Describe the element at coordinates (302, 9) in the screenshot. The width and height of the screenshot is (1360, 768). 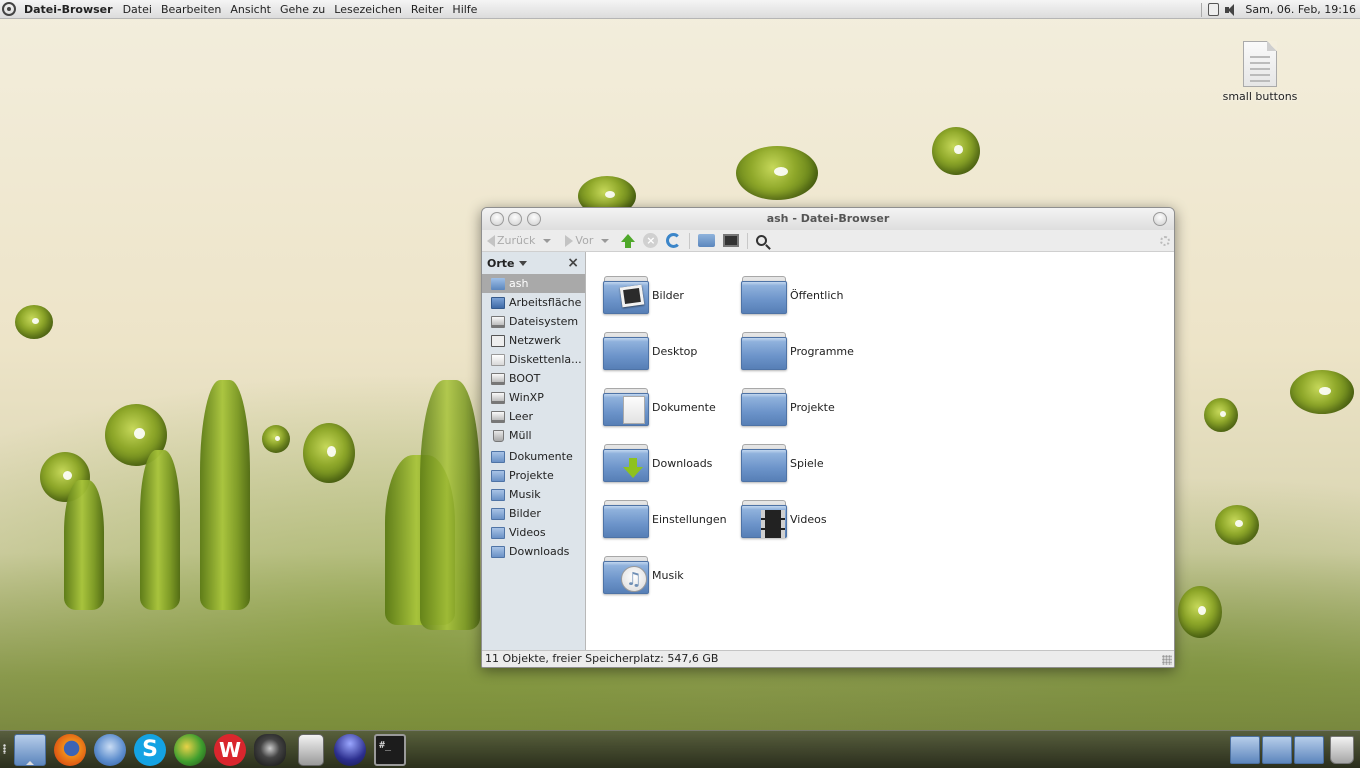
I see `menu-gehe-zu: Gehe zu` at that location.